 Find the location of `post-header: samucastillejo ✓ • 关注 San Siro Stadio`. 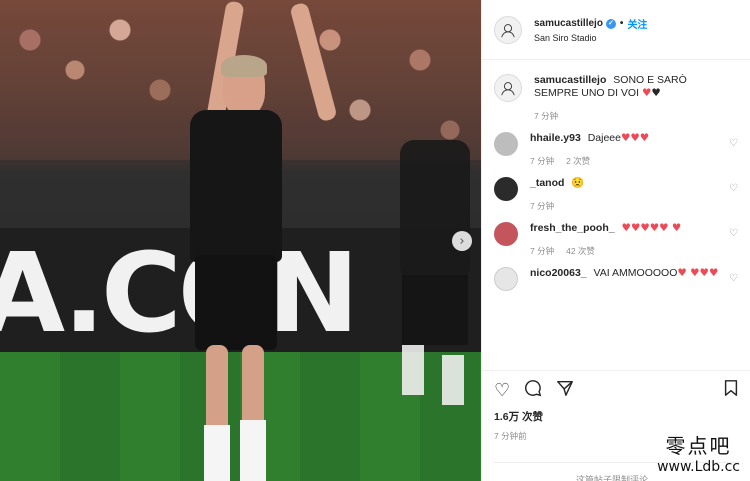

post-header: samucastillejo ✓ • 关注 San Siro Stadio is located at coordinates (616, 30).